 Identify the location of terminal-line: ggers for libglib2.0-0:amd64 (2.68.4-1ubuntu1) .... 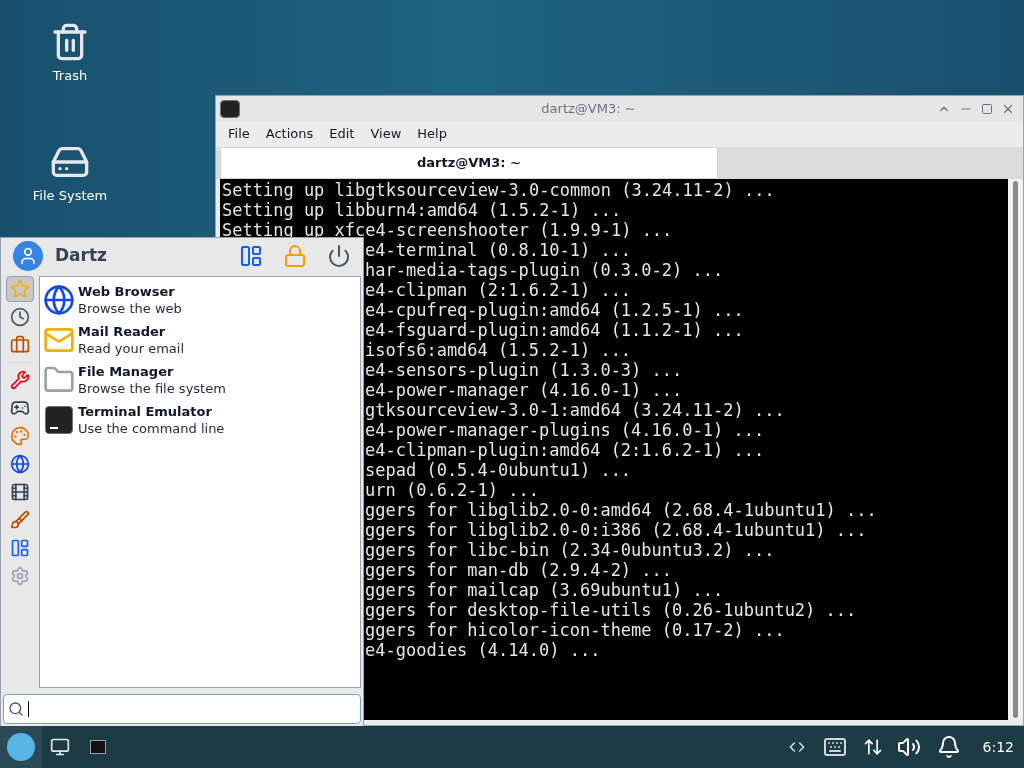
(621, 510).